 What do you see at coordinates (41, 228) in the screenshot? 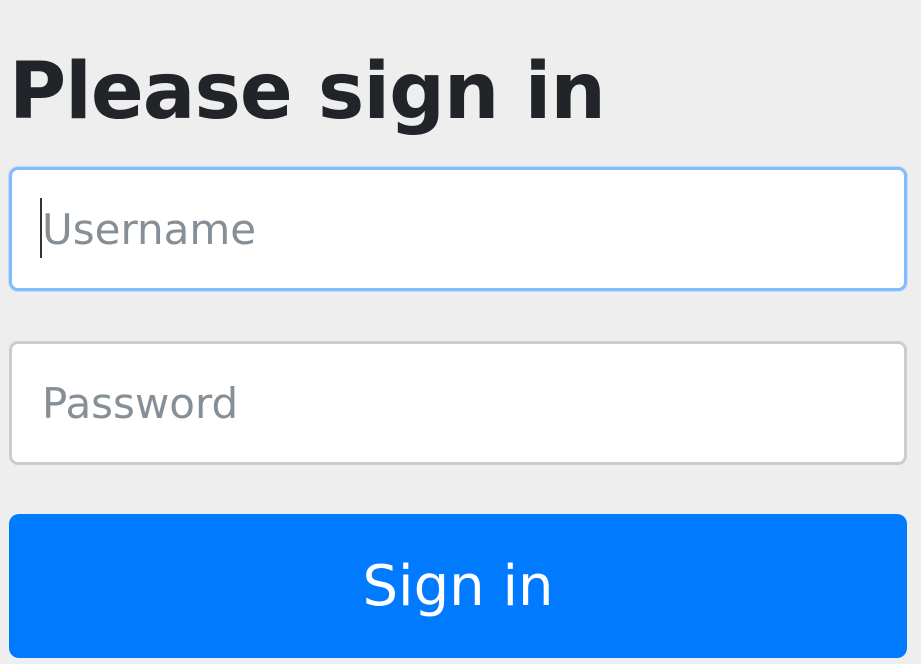
I see `text-cursor` at bounding box center [41, 228].